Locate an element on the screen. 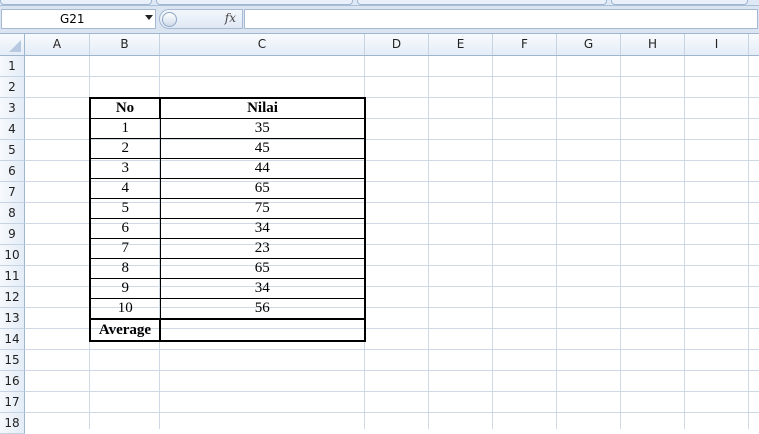 This screenshot has height=434, width=759. no-cell: 2 is located at coordinates (125, 148).